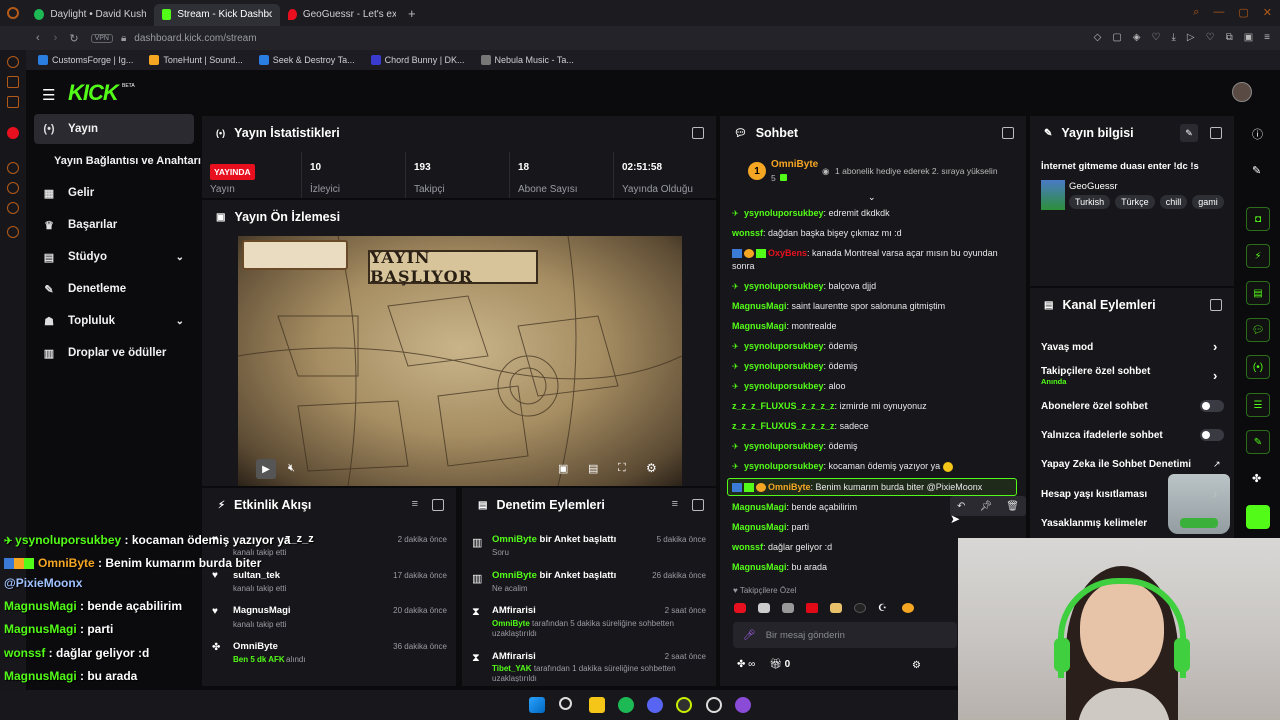 Image resolution: width=1280 pixels, height=720 pixels. Describe the element at coordinates (845, 635) in the screenshot. I see `chat-input: 🎤︎ Bir mesaj gönderin` at that location.